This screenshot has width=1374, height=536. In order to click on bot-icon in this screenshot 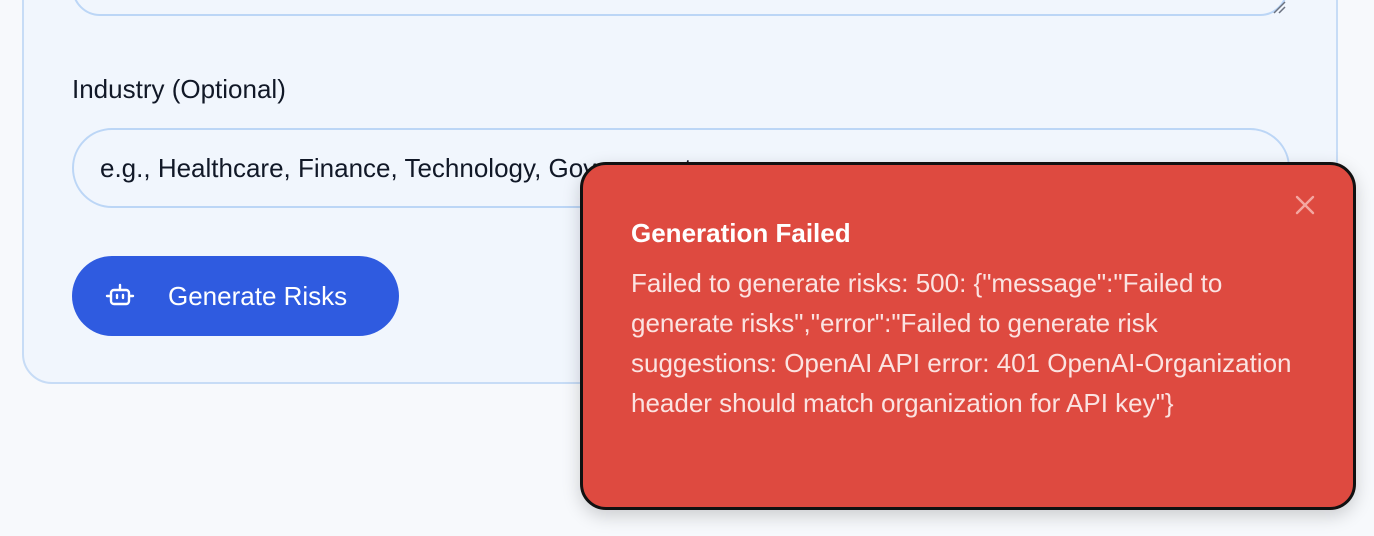, I will do `click(120, 296)`.